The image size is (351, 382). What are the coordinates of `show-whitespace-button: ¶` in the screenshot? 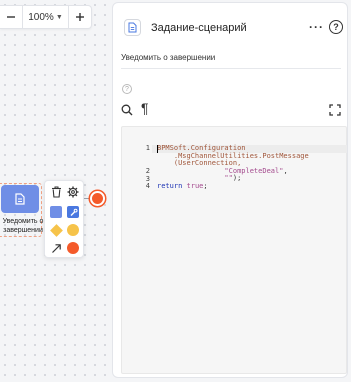 It's located at (145, 108).